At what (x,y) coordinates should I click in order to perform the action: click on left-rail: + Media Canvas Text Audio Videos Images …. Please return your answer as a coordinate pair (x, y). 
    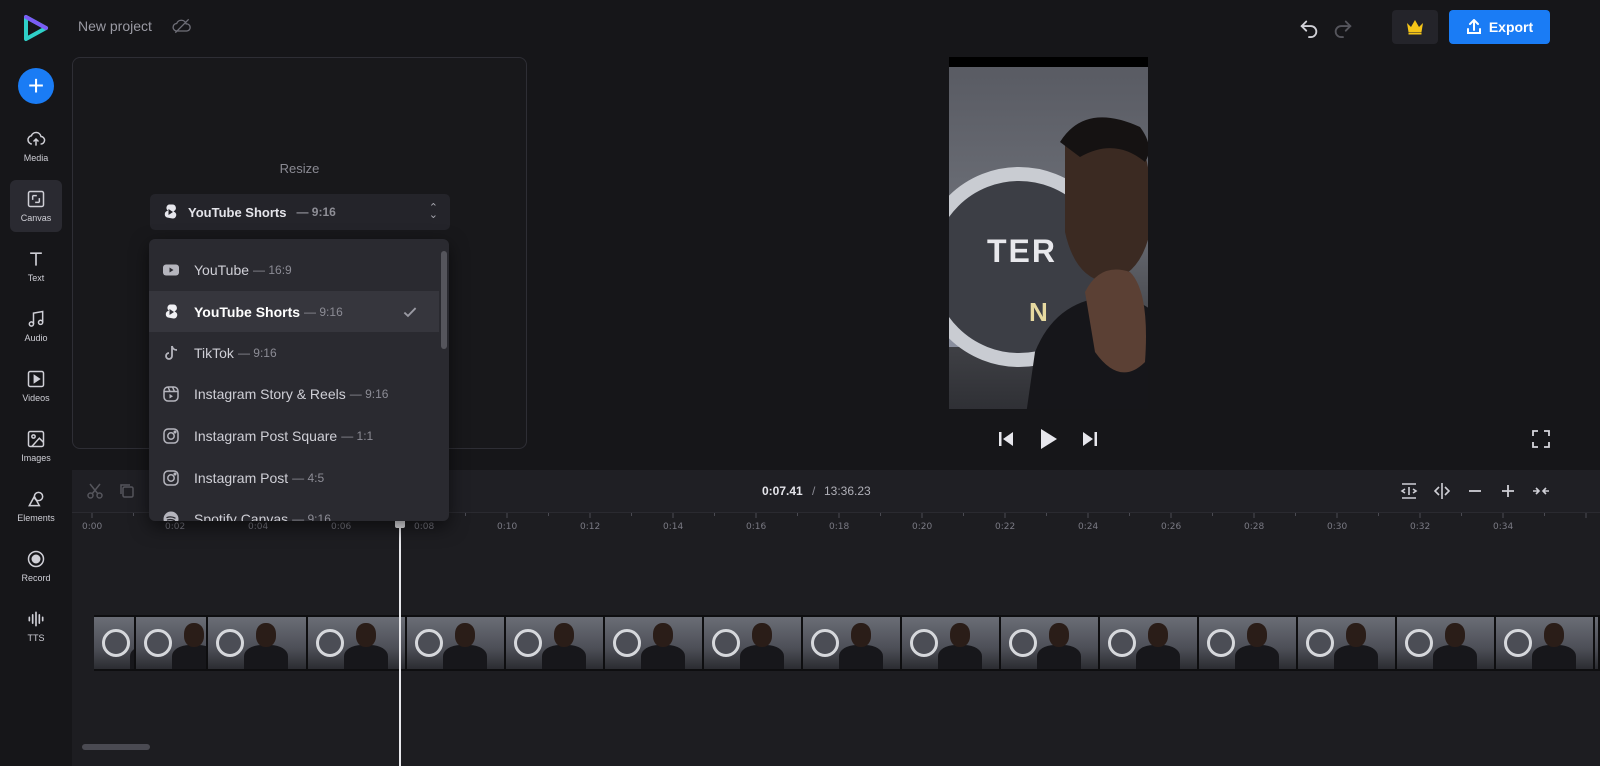
    Looking at the image, I should click on (36, 383).